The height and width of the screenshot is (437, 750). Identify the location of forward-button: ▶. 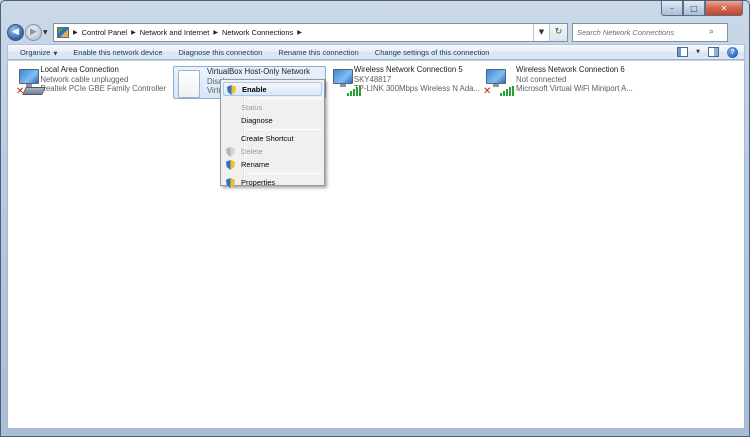
(33, 32).